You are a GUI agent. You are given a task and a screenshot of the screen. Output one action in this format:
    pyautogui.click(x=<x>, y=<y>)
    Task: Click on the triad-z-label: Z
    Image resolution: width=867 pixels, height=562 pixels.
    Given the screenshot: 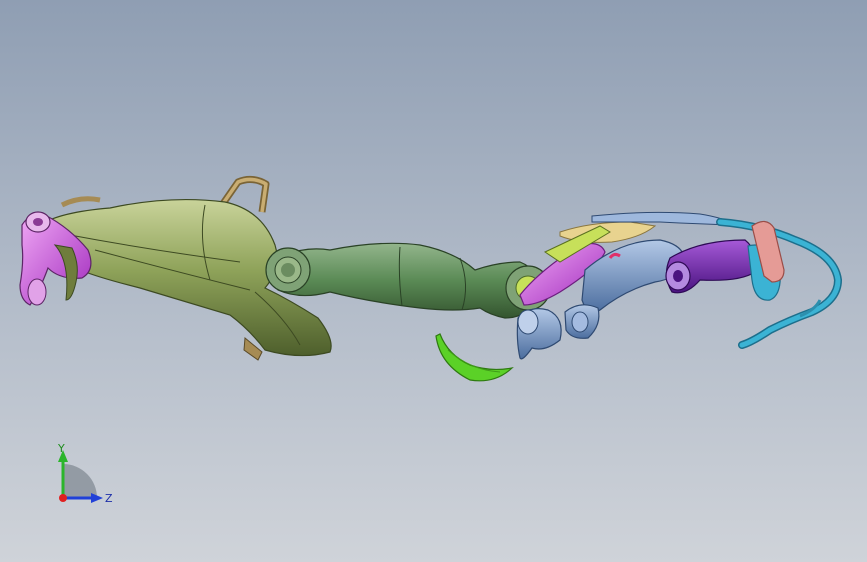 What is the action you would take?
    pyautogui.click(x=109, y=498)
    